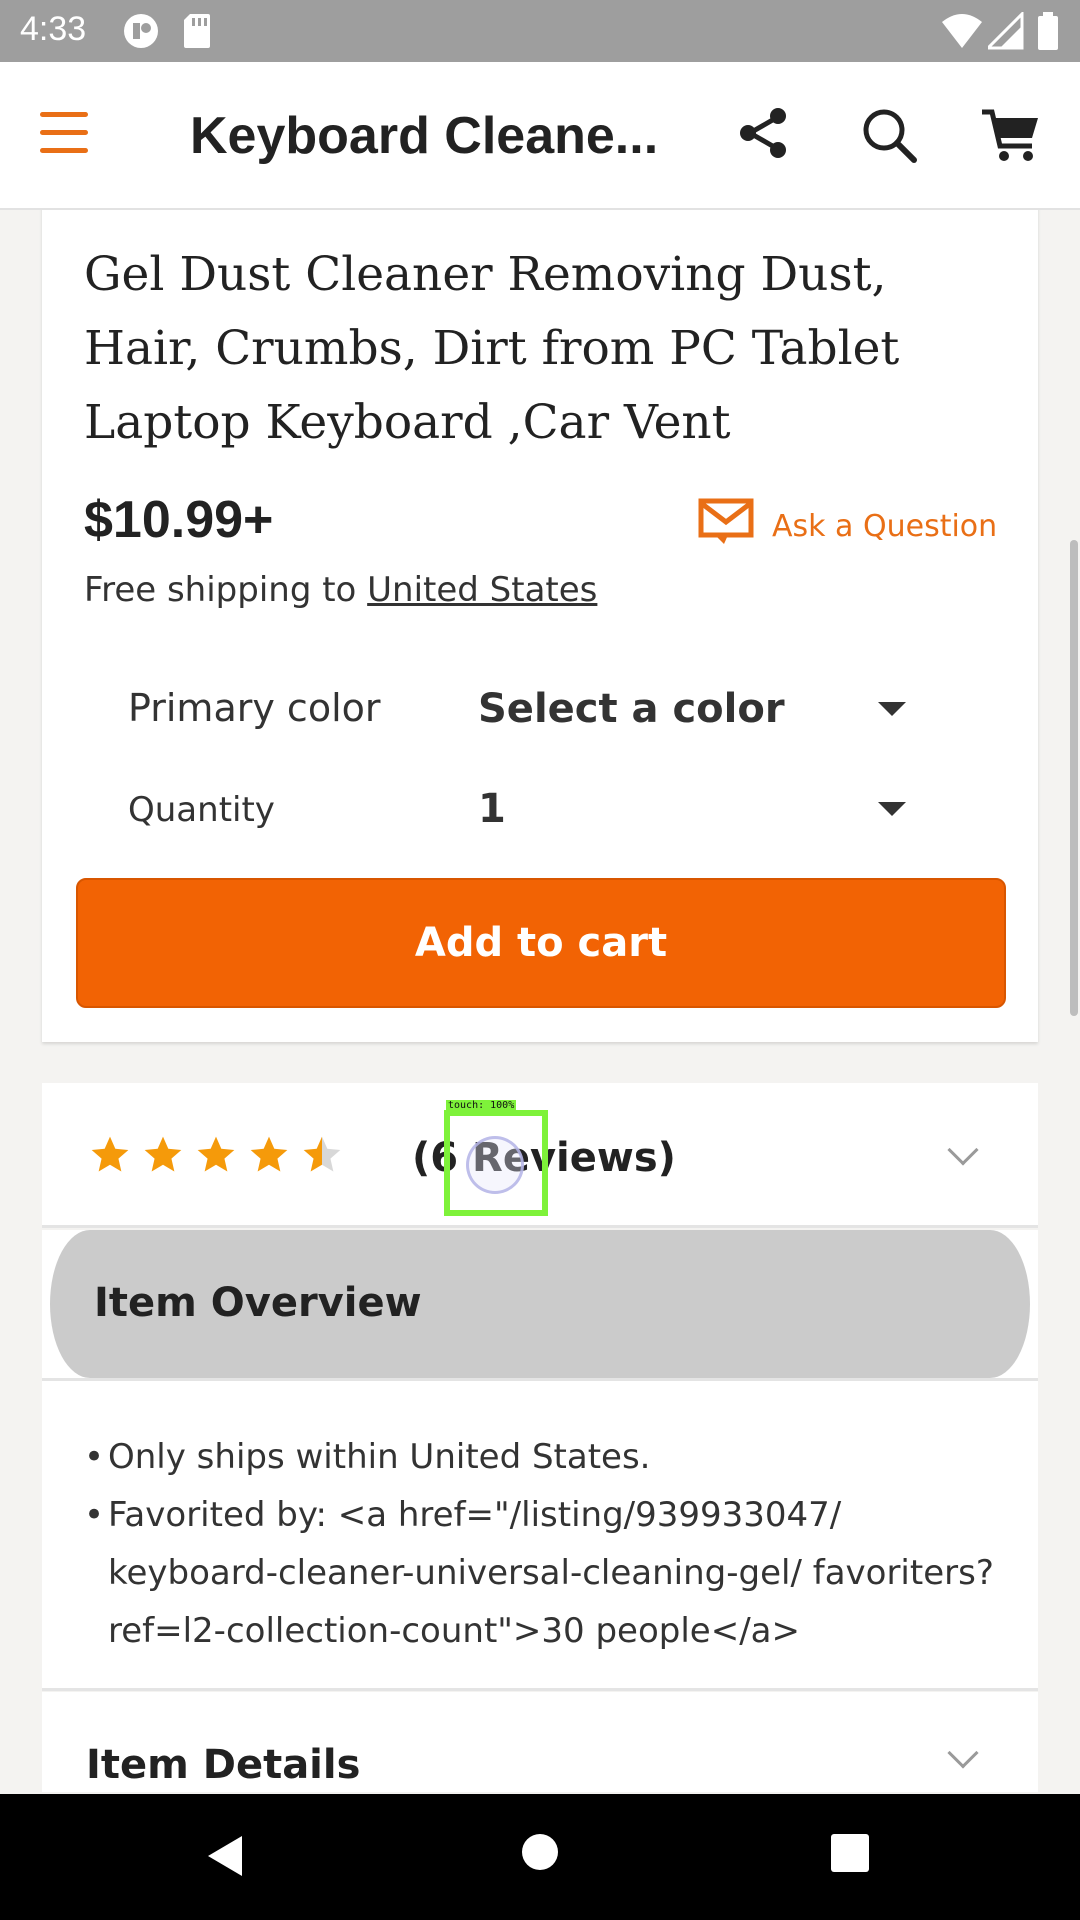  What do you see at coordinates (224, 1858) in the screenshot?
I see `back-icon` at bounding box center [224, 1858].